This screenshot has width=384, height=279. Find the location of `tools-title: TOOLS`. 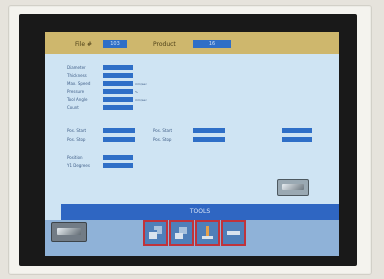

tools-title: TOOLS is located at coordinates (200, 211).